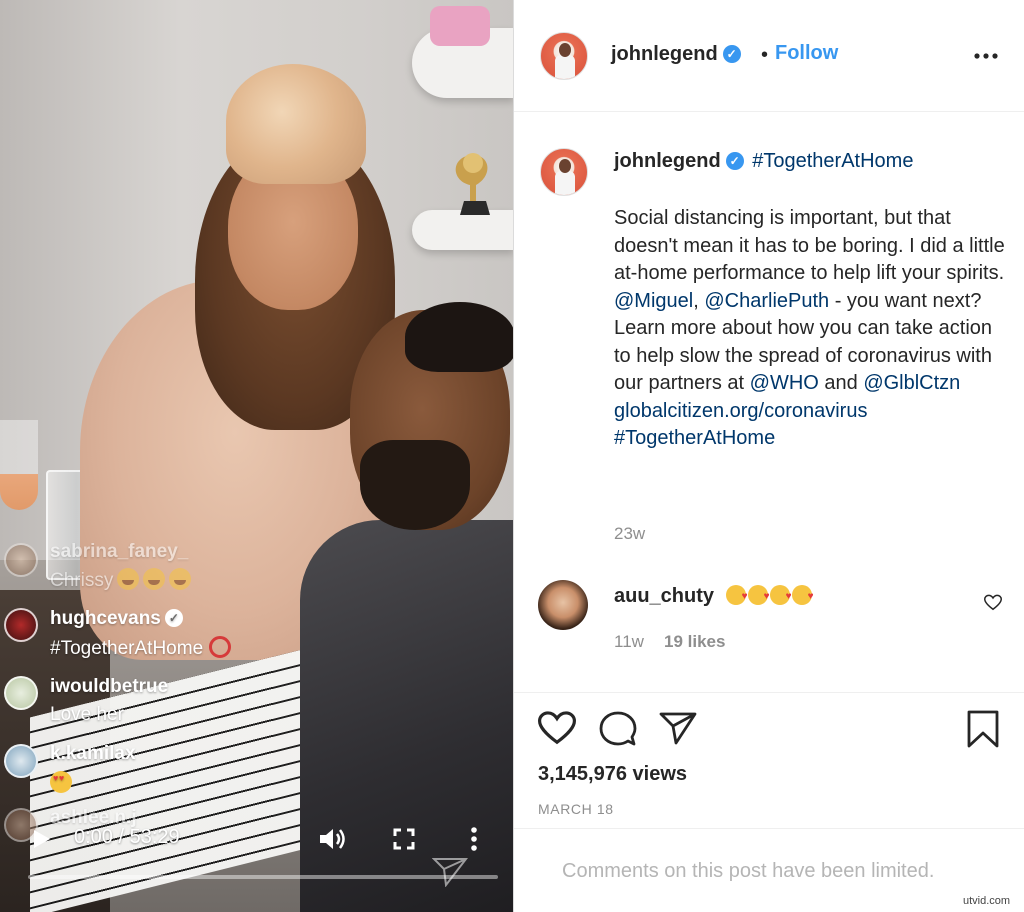  Describe the element at coordinates (116, 619) in the screenshot. I see `live-comment-user: hughcevans ✓` at that location.